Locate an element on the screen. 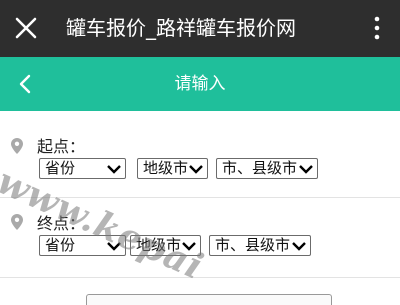  origin-label: 起点： is located at coordinates (61, 146).